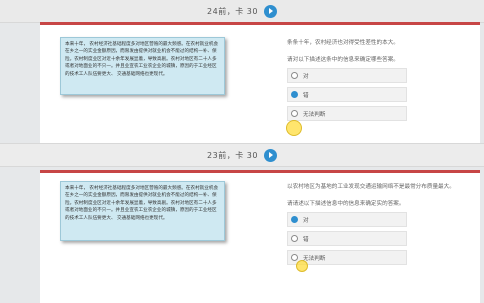 This screenshot has height=303, width=484. Describe the element at coordinates (371, 187) in the screenshot. I see `question-statement: 以农村地区为基地的工业发现交通运输网络不是最常分布质量最大。` at that location.